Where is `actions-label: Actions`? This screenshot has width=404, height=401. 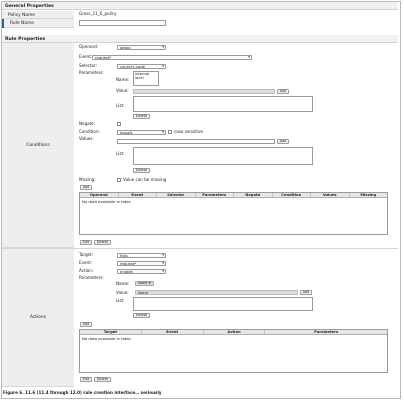
actions-label: Actions is located at coordinates (38, 317).